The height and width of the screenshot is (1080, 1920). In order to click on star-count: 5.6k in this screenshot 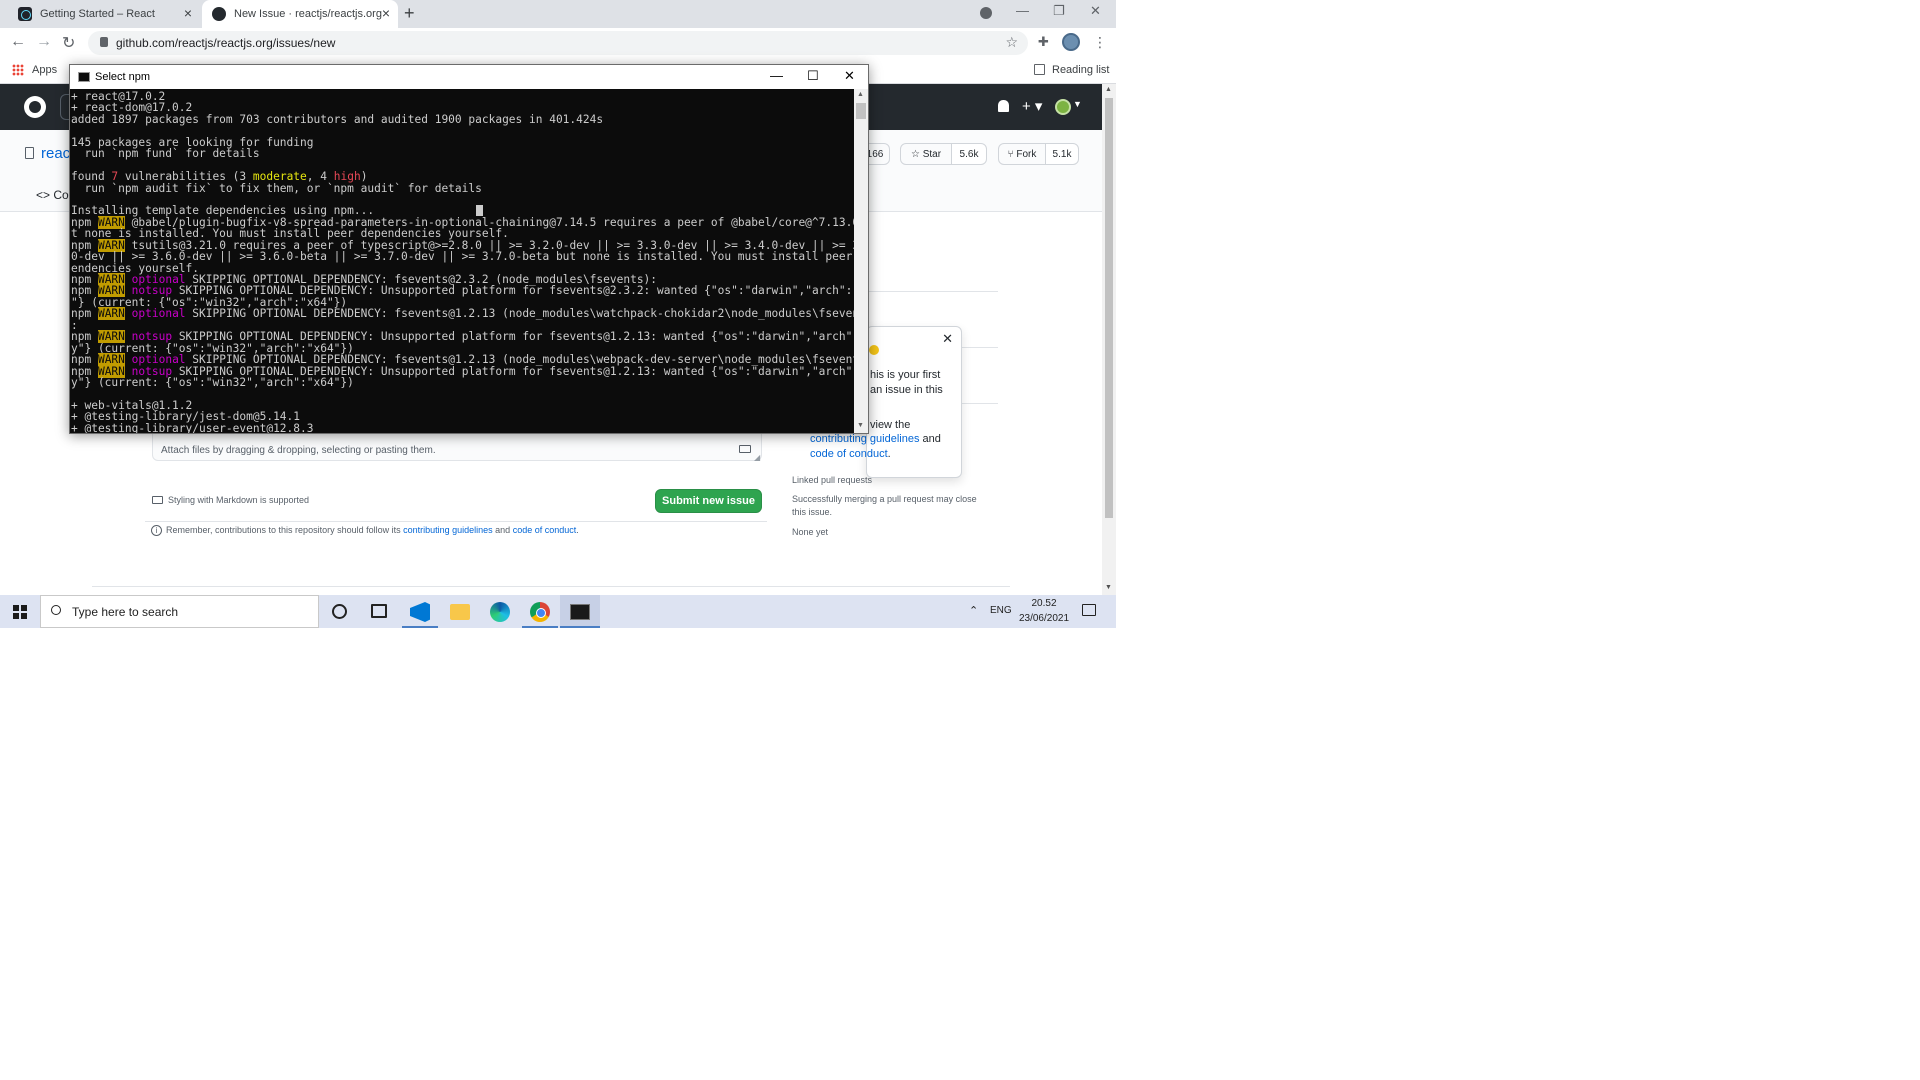, I will do `click(969, 154)`.